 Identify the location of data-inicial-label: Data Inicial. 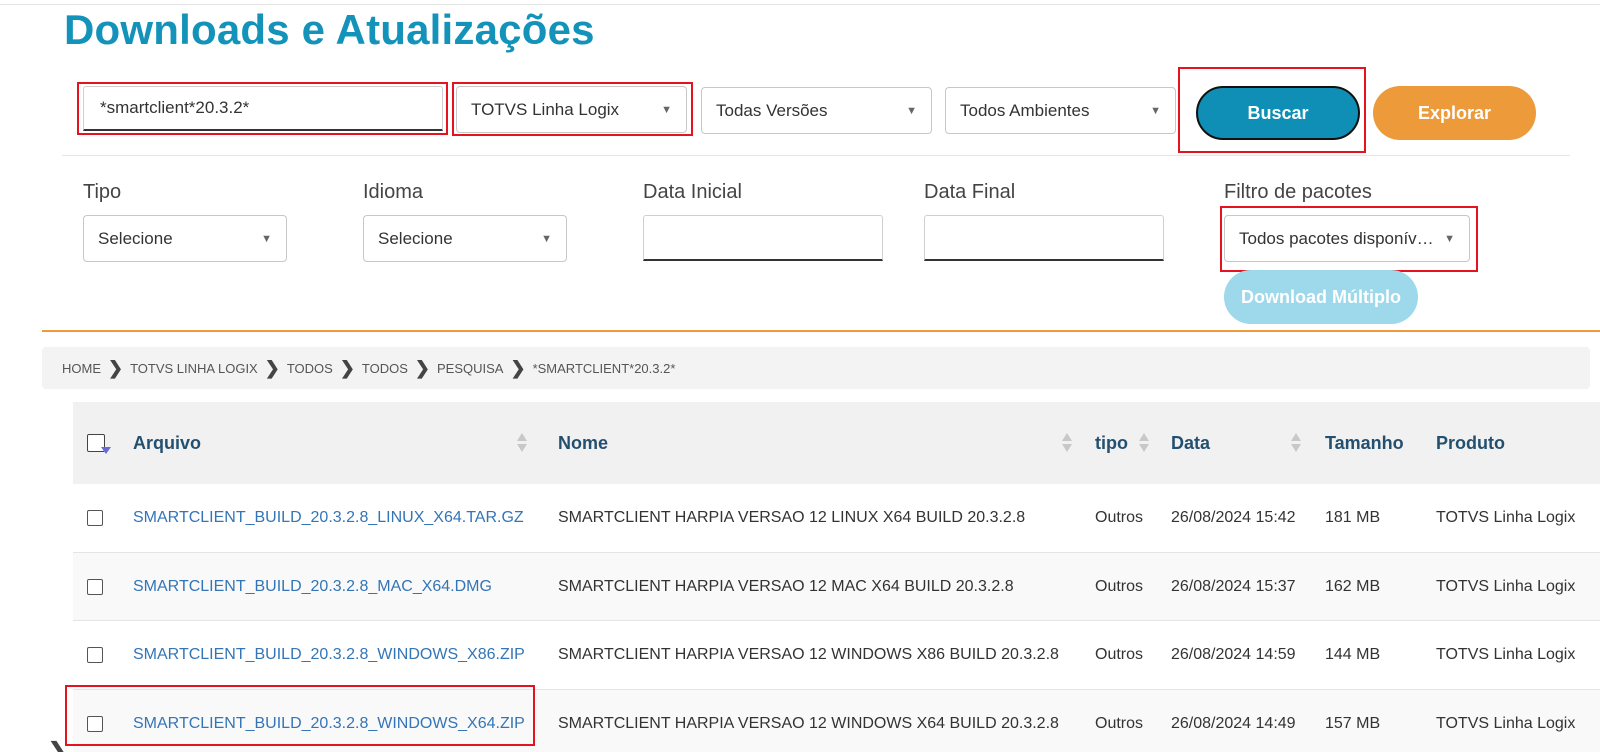
(692, 192).